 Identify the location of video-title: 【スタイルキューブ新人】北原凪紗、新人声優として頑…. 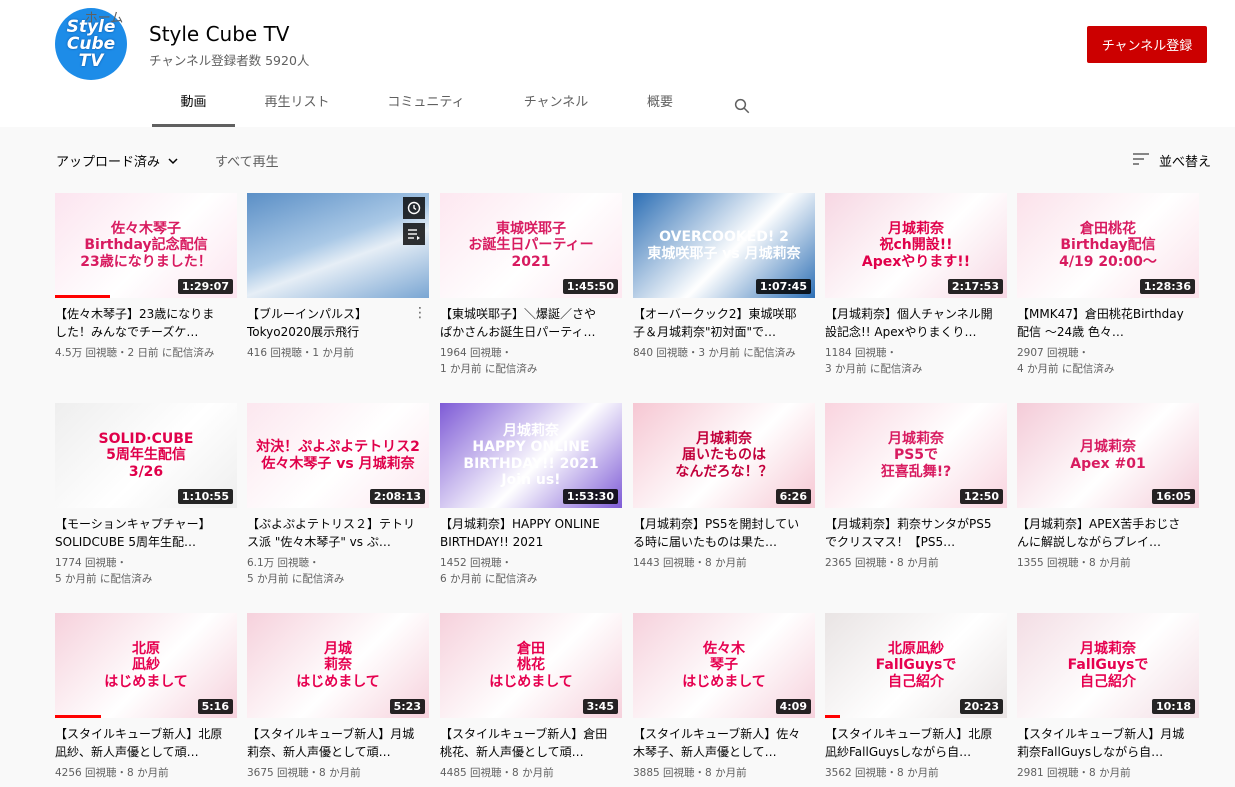
(146, 743).